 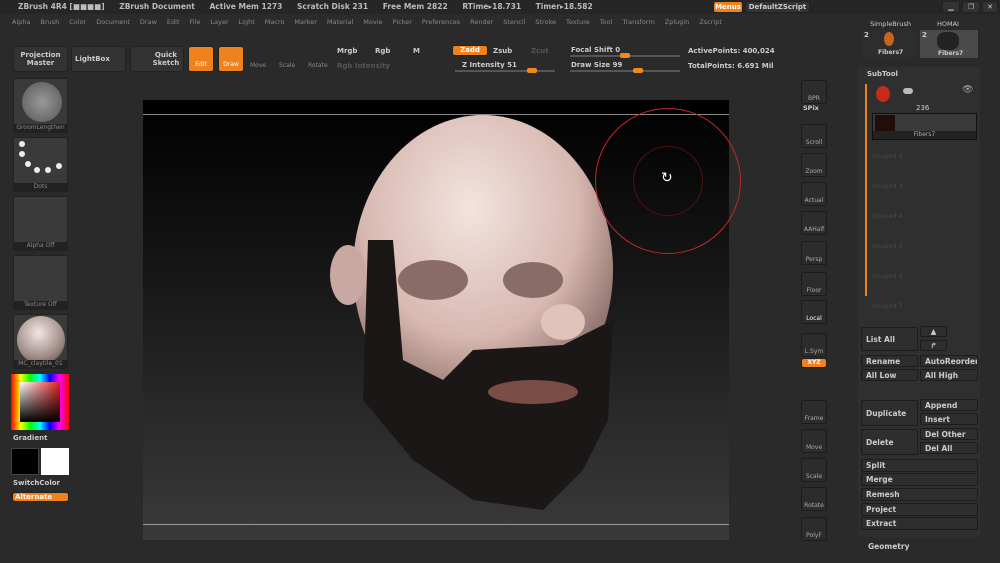 What do you see at coordinates (949, 434) in the screenshot?
I see `del-other-button: Del Other` at bounding box center [949, 434].